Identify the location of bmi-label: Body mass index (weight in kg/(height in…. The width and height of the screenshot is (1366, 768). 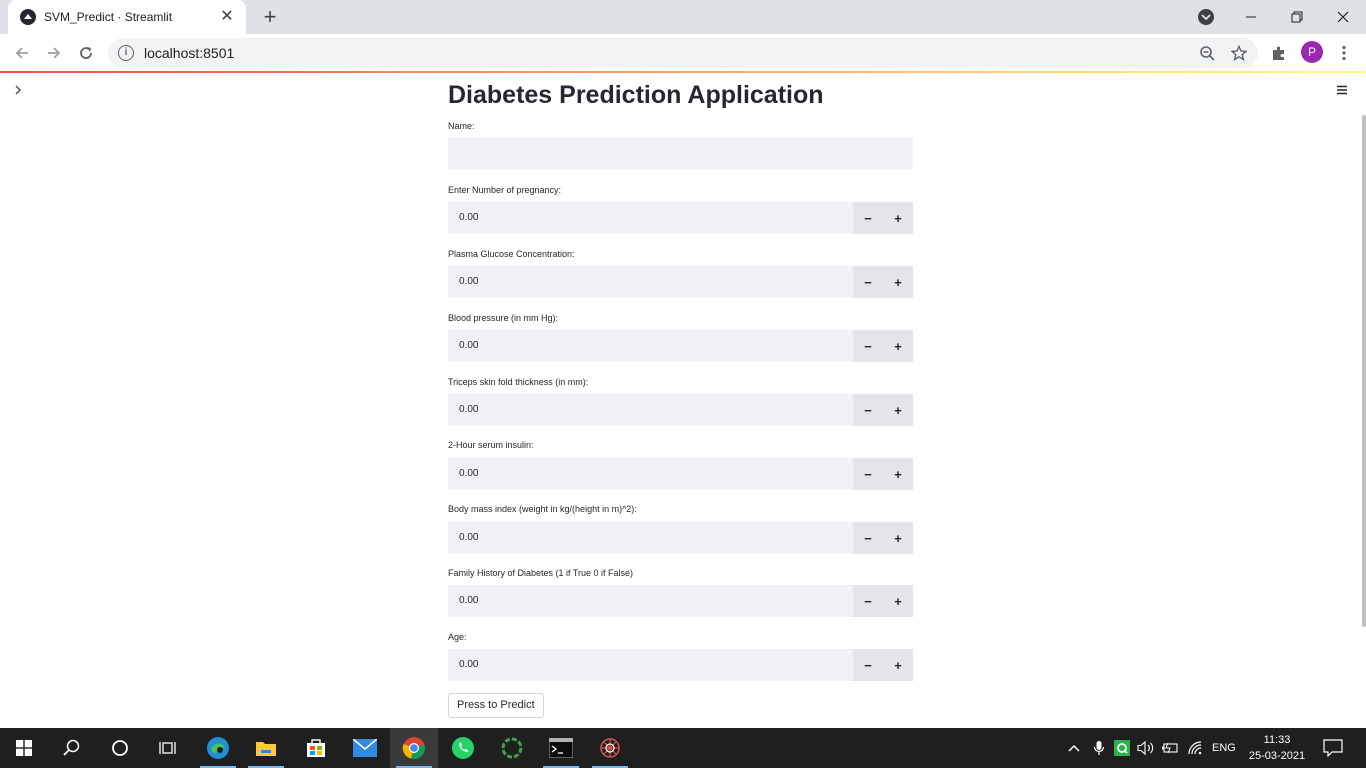
(542, 509).